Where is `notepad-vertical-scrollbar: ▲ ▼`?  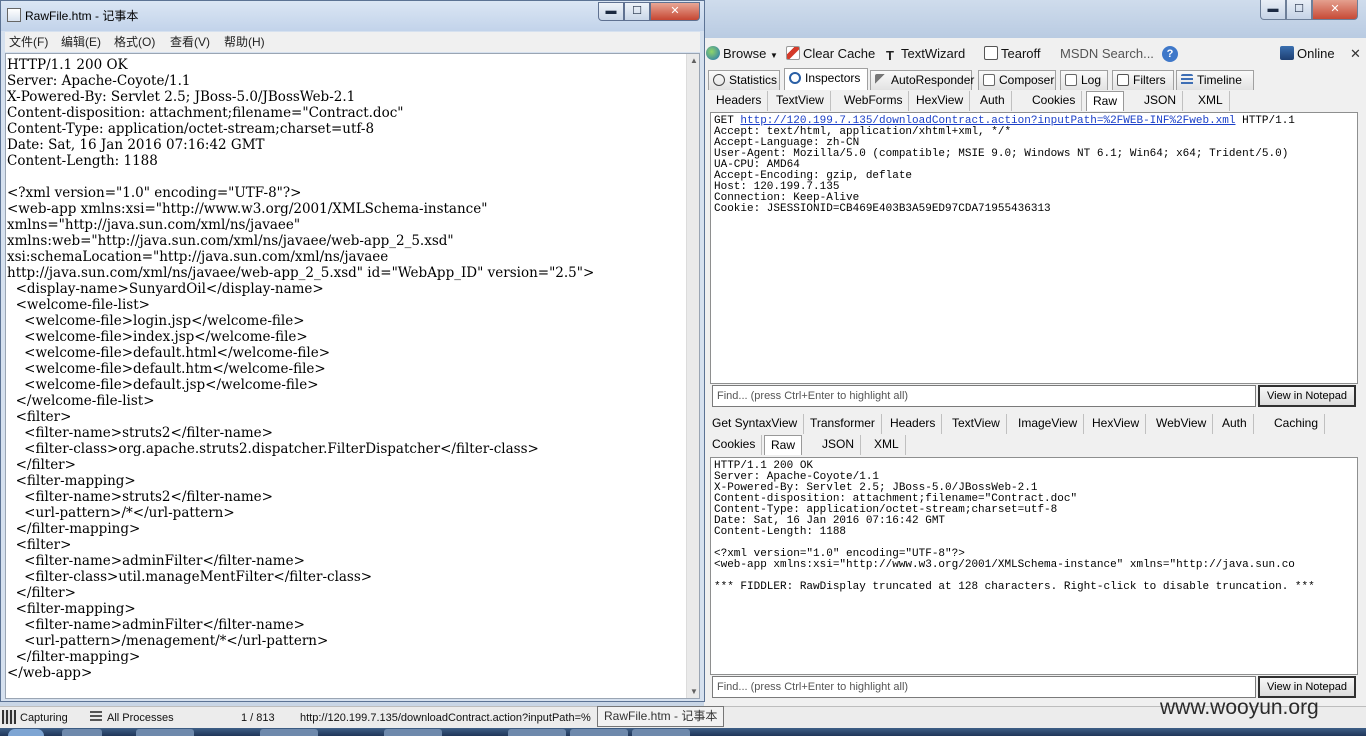 notepad-vertical-scrollbar: ▲ ▼ is located at coordinates (692, 376).